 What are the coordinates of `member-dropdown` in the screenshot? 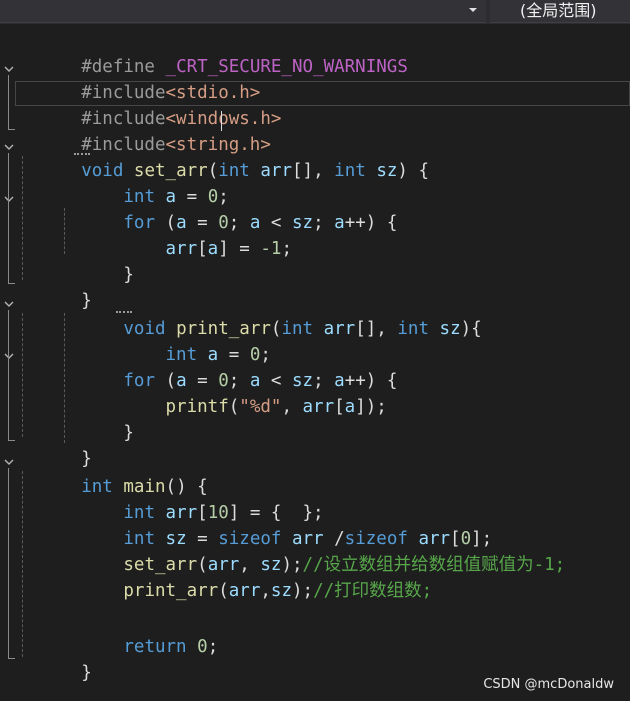 It's located at (243, 11).